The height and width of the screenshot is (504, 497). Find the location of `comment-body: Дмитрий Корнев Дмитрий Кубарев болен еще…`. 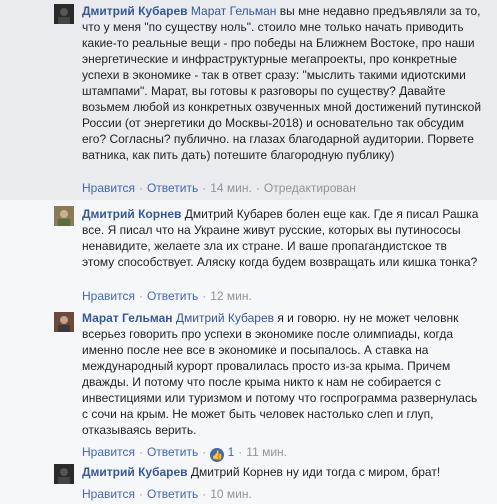

comment-body: Дмитрий Корнев Дмитрий Кубарев болен еще… is located at coordinates (282, 238).